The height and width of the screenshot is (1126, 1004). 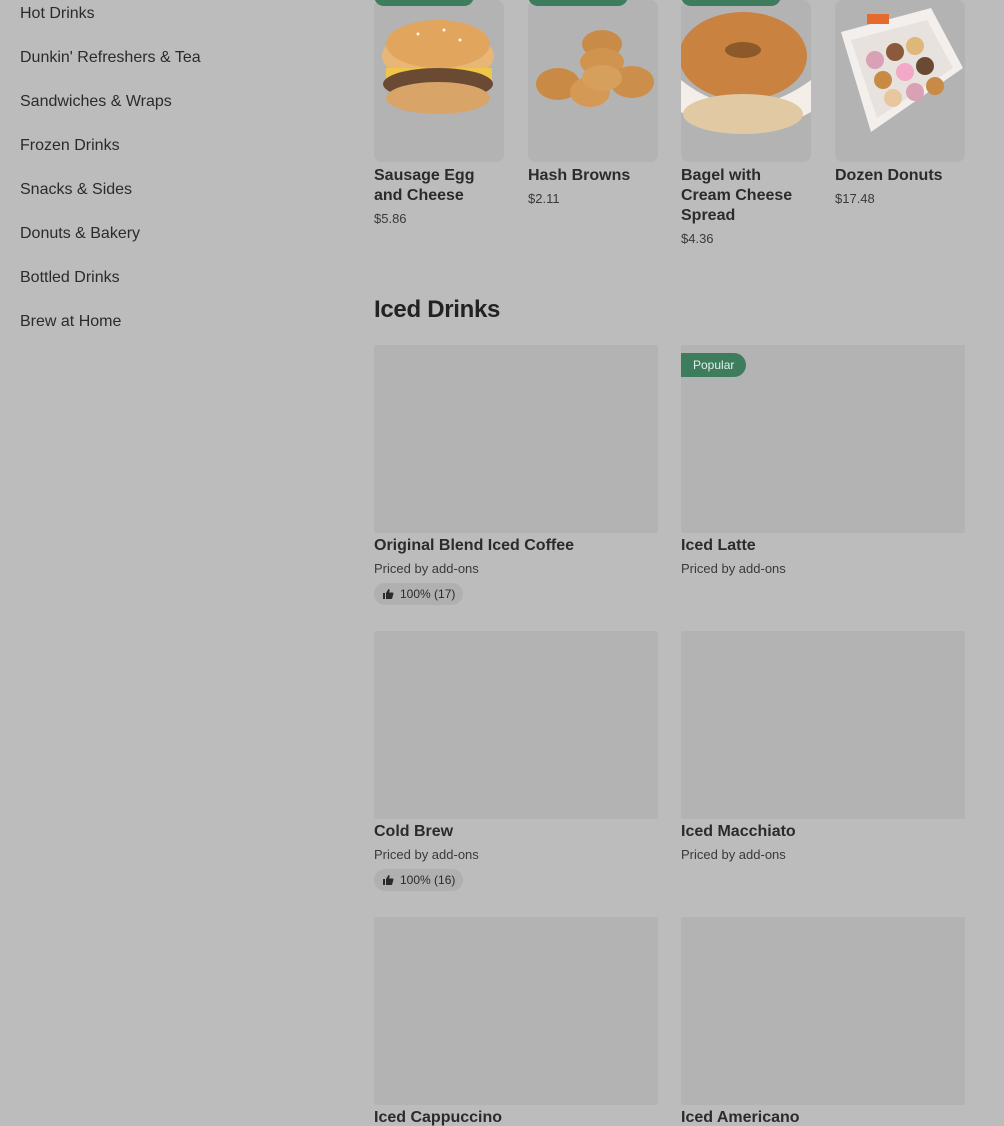 I want to click on rating-badge: 100% (17), so click(x=419, y=594).